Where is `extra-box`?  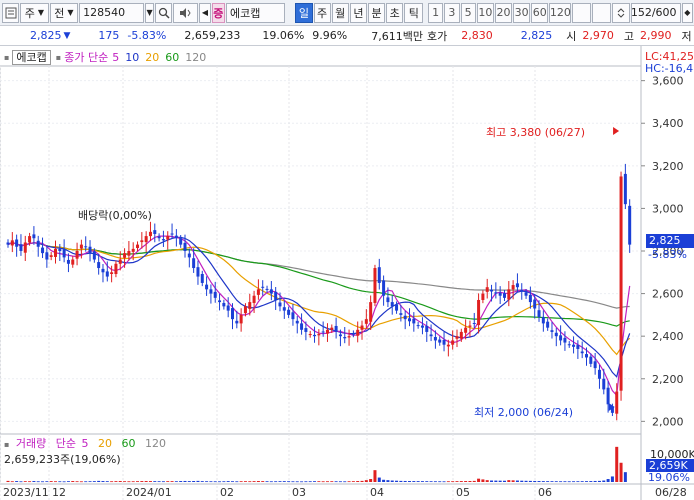
extra-box is located at coordinates (582, 12).